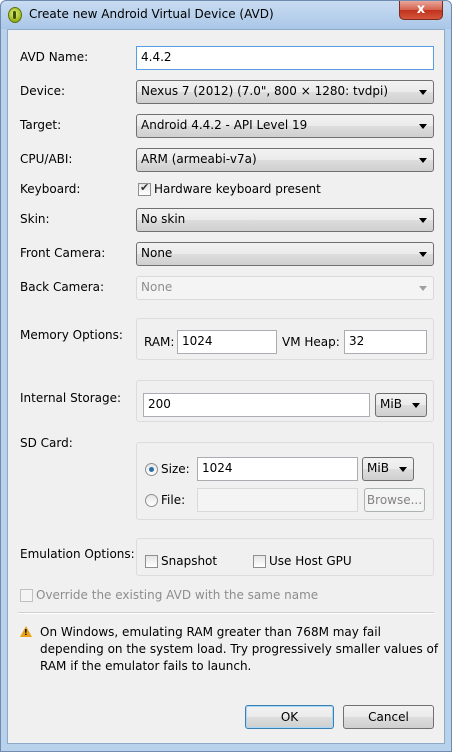 The width and height of the screenshot is (452, 752). I want to click on device-select: Nexus 7 (2012) (7.0", 800 × 1280: tvdpi), so click(285, 92).